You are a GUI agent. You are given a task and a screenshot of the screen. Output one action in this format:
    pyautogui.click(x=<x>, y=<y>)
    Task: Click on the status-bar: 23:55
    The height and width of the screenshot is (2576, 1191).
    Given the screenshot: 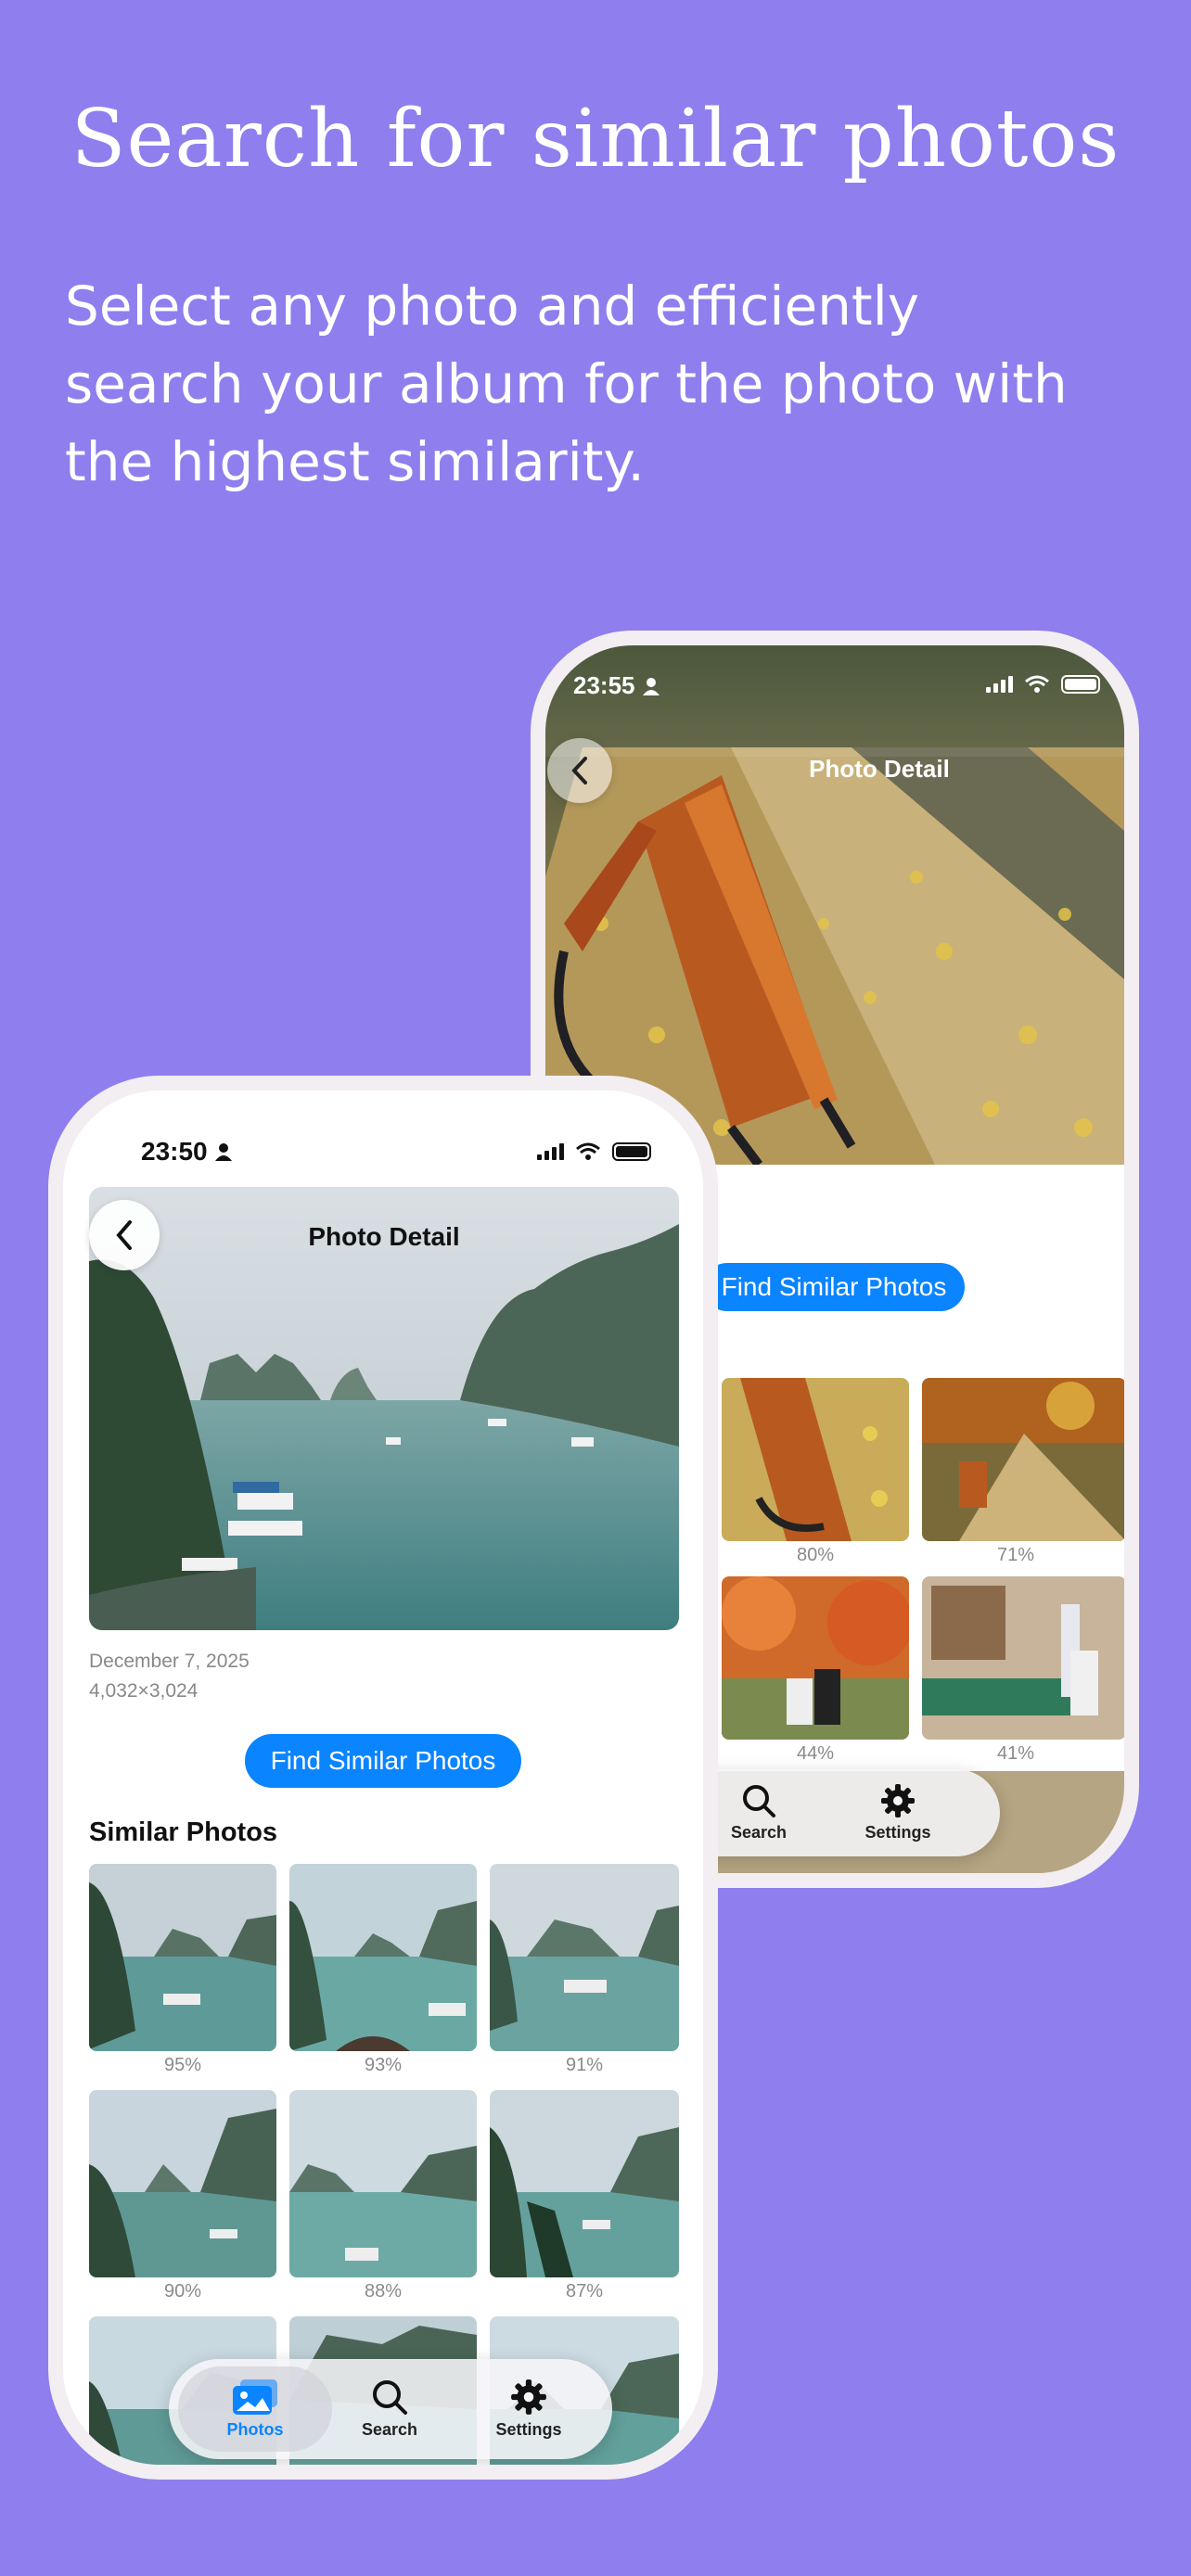 What is the action you would take?
    pyautogui.click(x=616, y=685)
    